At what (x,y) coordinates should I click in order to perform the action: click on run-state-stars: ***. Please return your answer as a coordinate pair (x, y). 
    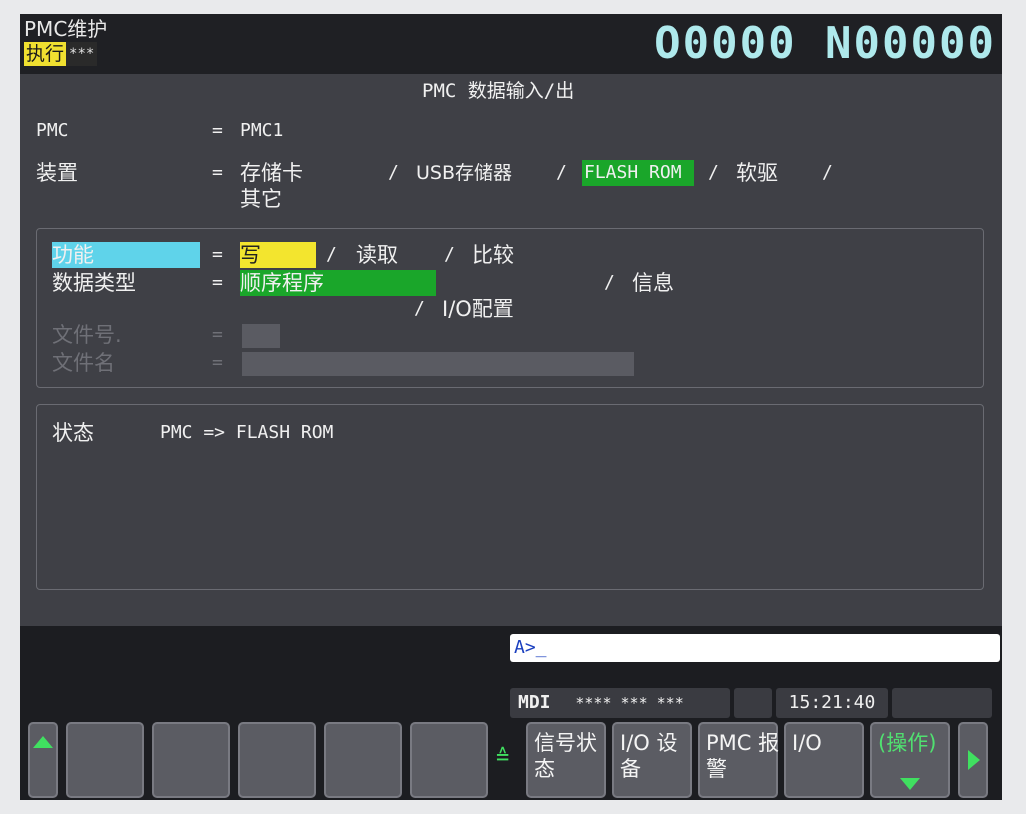
    Looking at the image, I should click on (82, 54).